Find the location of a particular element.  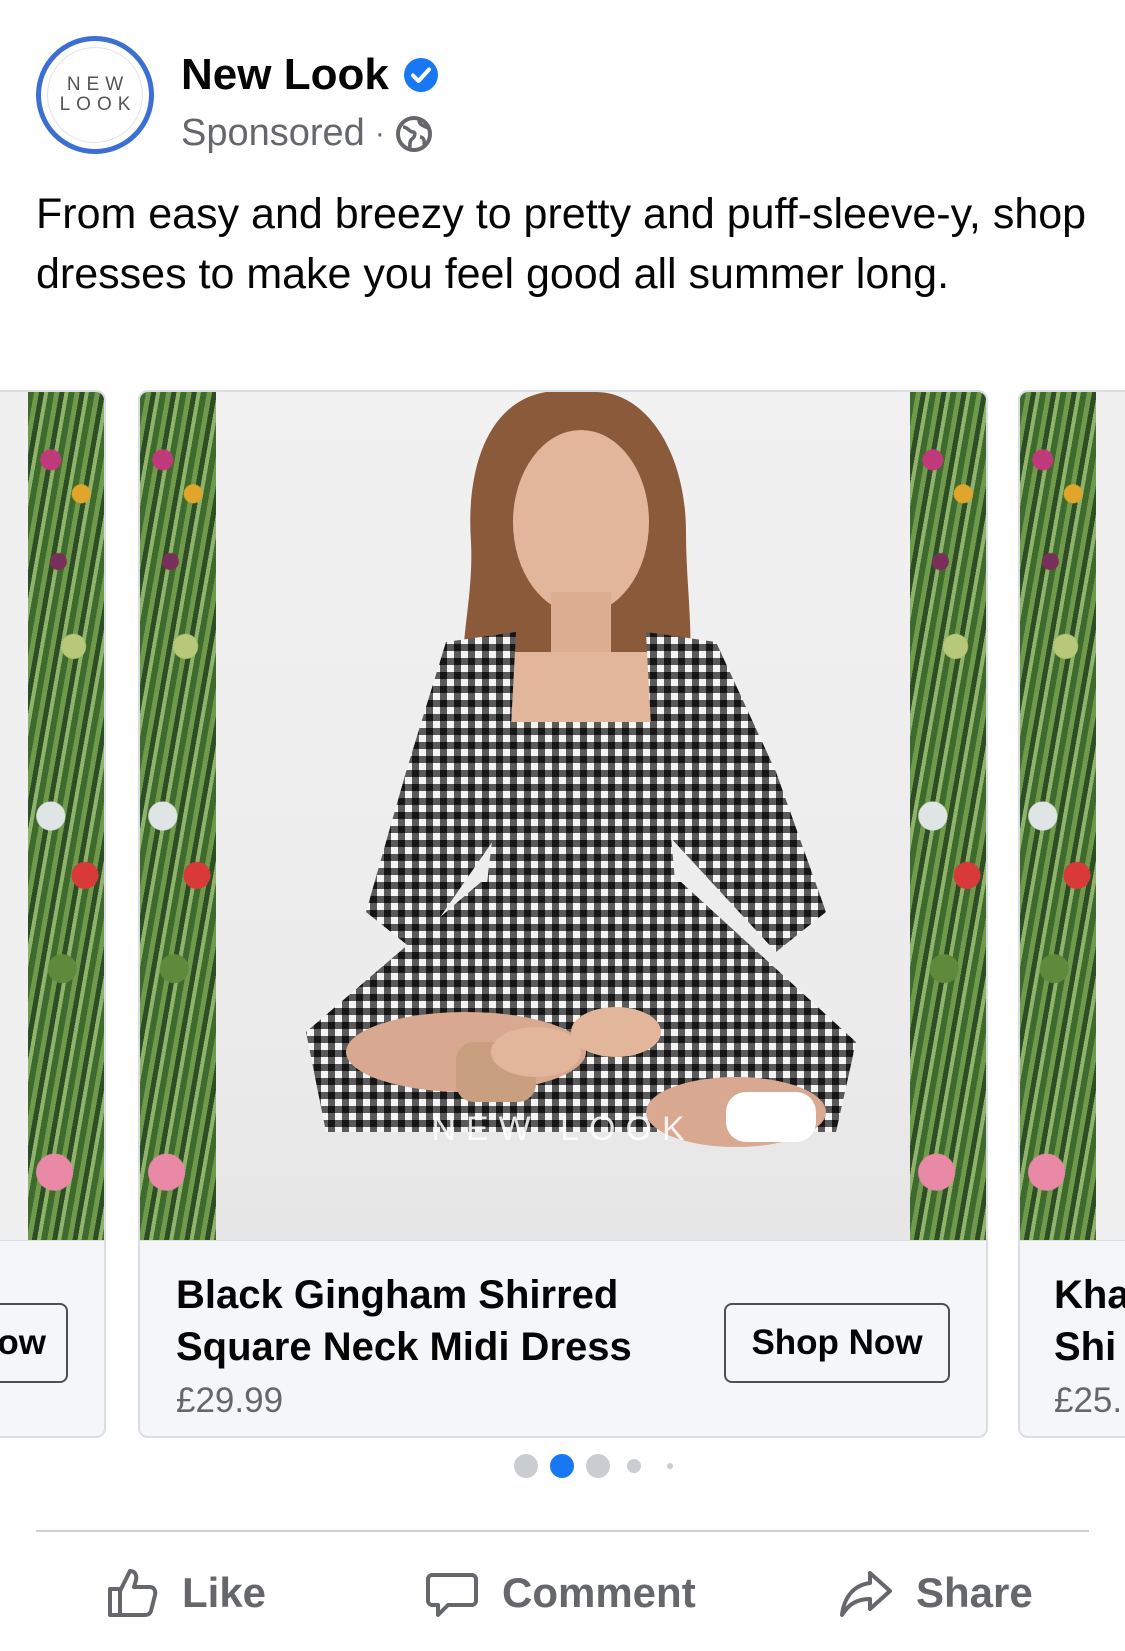

shop-now-button-previous: ow is located at coordinates (34, 1343).